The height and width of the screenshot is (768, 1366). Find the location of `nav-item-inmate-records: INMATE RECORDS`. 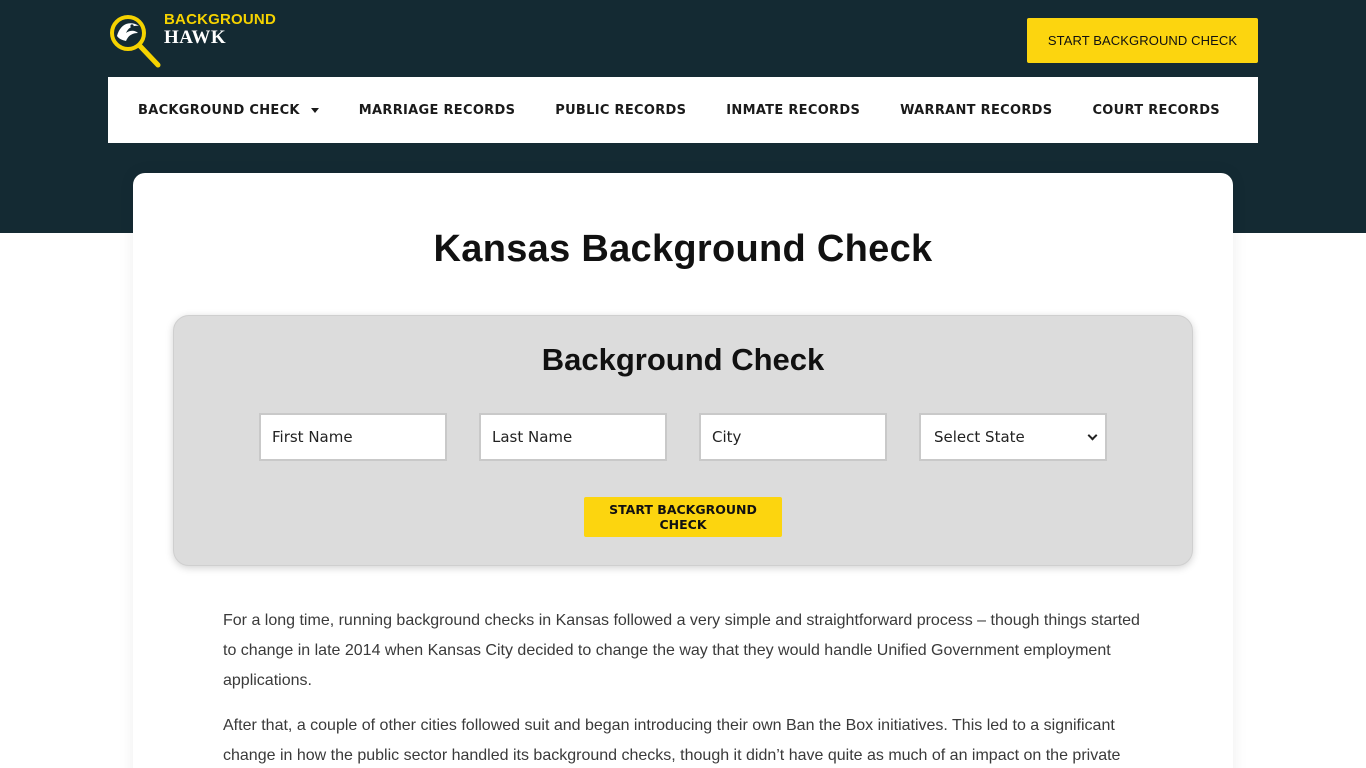

nav-item-inmate-records: INMATE RECORDS is located at coordinates (793, 110).